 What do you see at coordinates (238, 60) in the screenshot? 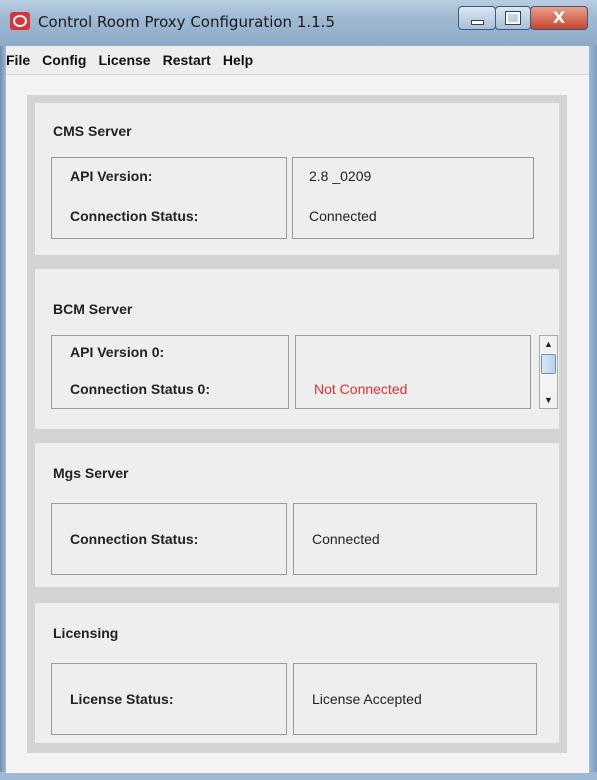
I see `menu-help: Help` at bounding box center [238, 60].